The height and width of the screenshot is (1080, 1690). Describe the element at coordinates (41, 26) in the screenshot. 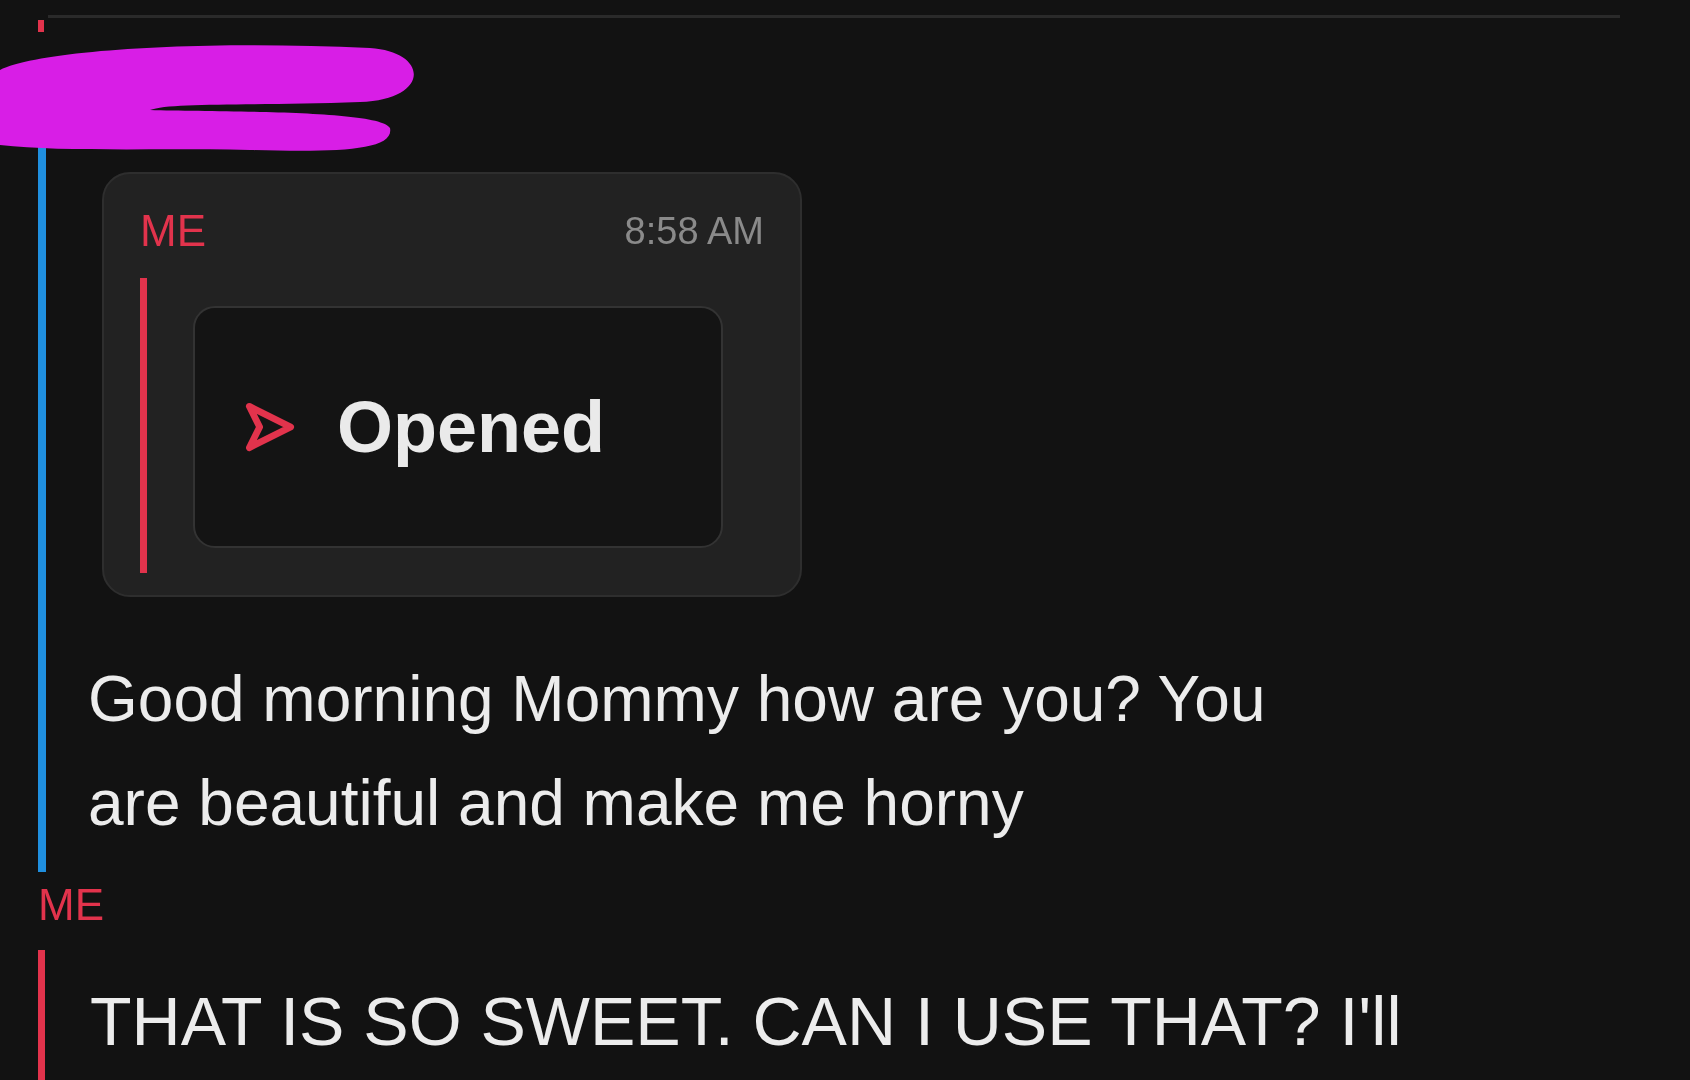

I see `message-bar` at that location.